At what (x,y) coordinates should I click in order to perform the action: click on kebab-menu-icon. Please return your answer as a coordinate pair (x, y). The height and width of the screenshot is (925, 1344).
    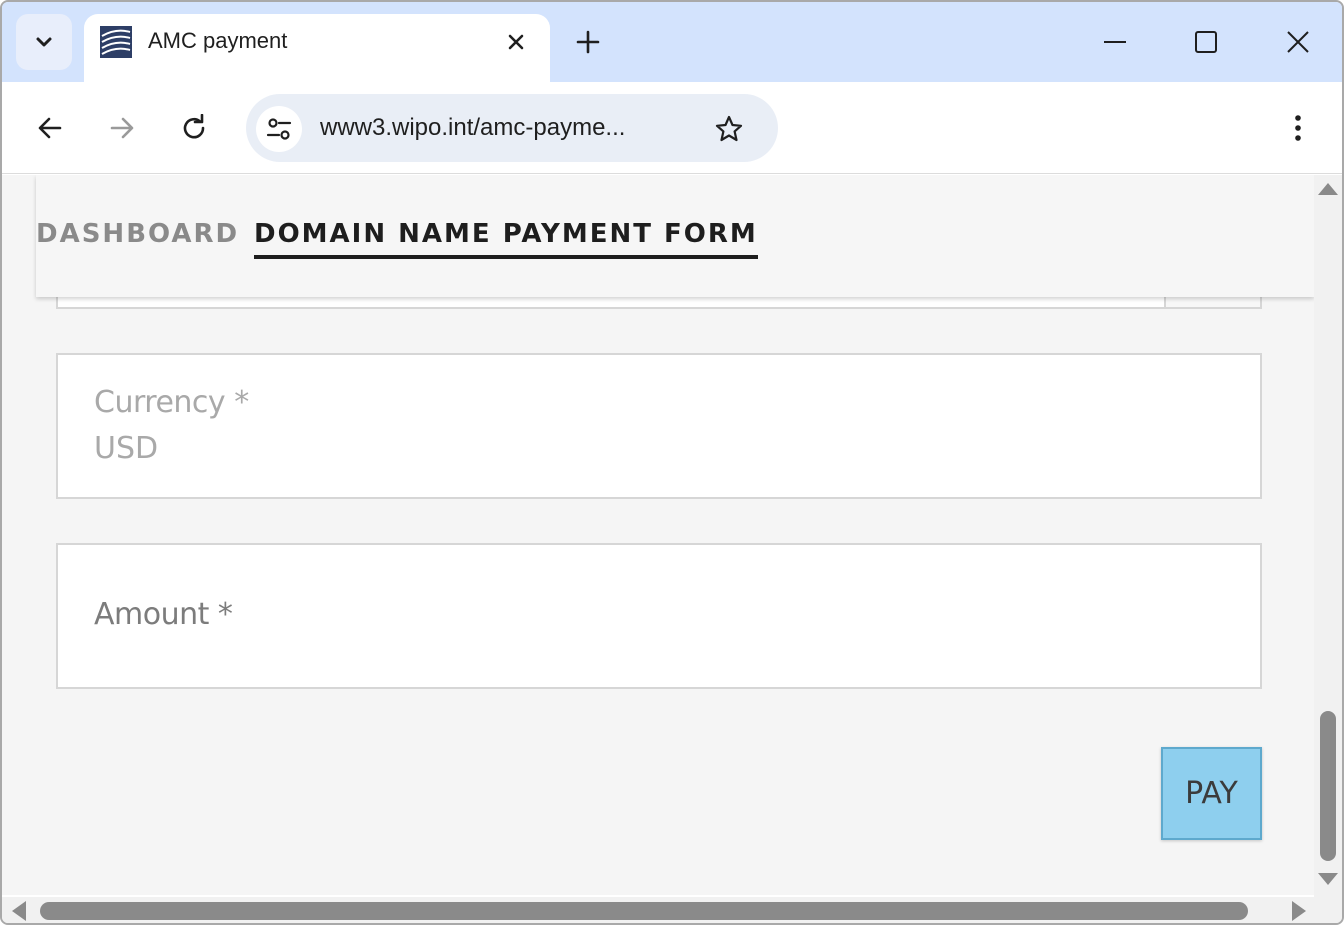
    Looking at the image, I should click on (1298, 128).